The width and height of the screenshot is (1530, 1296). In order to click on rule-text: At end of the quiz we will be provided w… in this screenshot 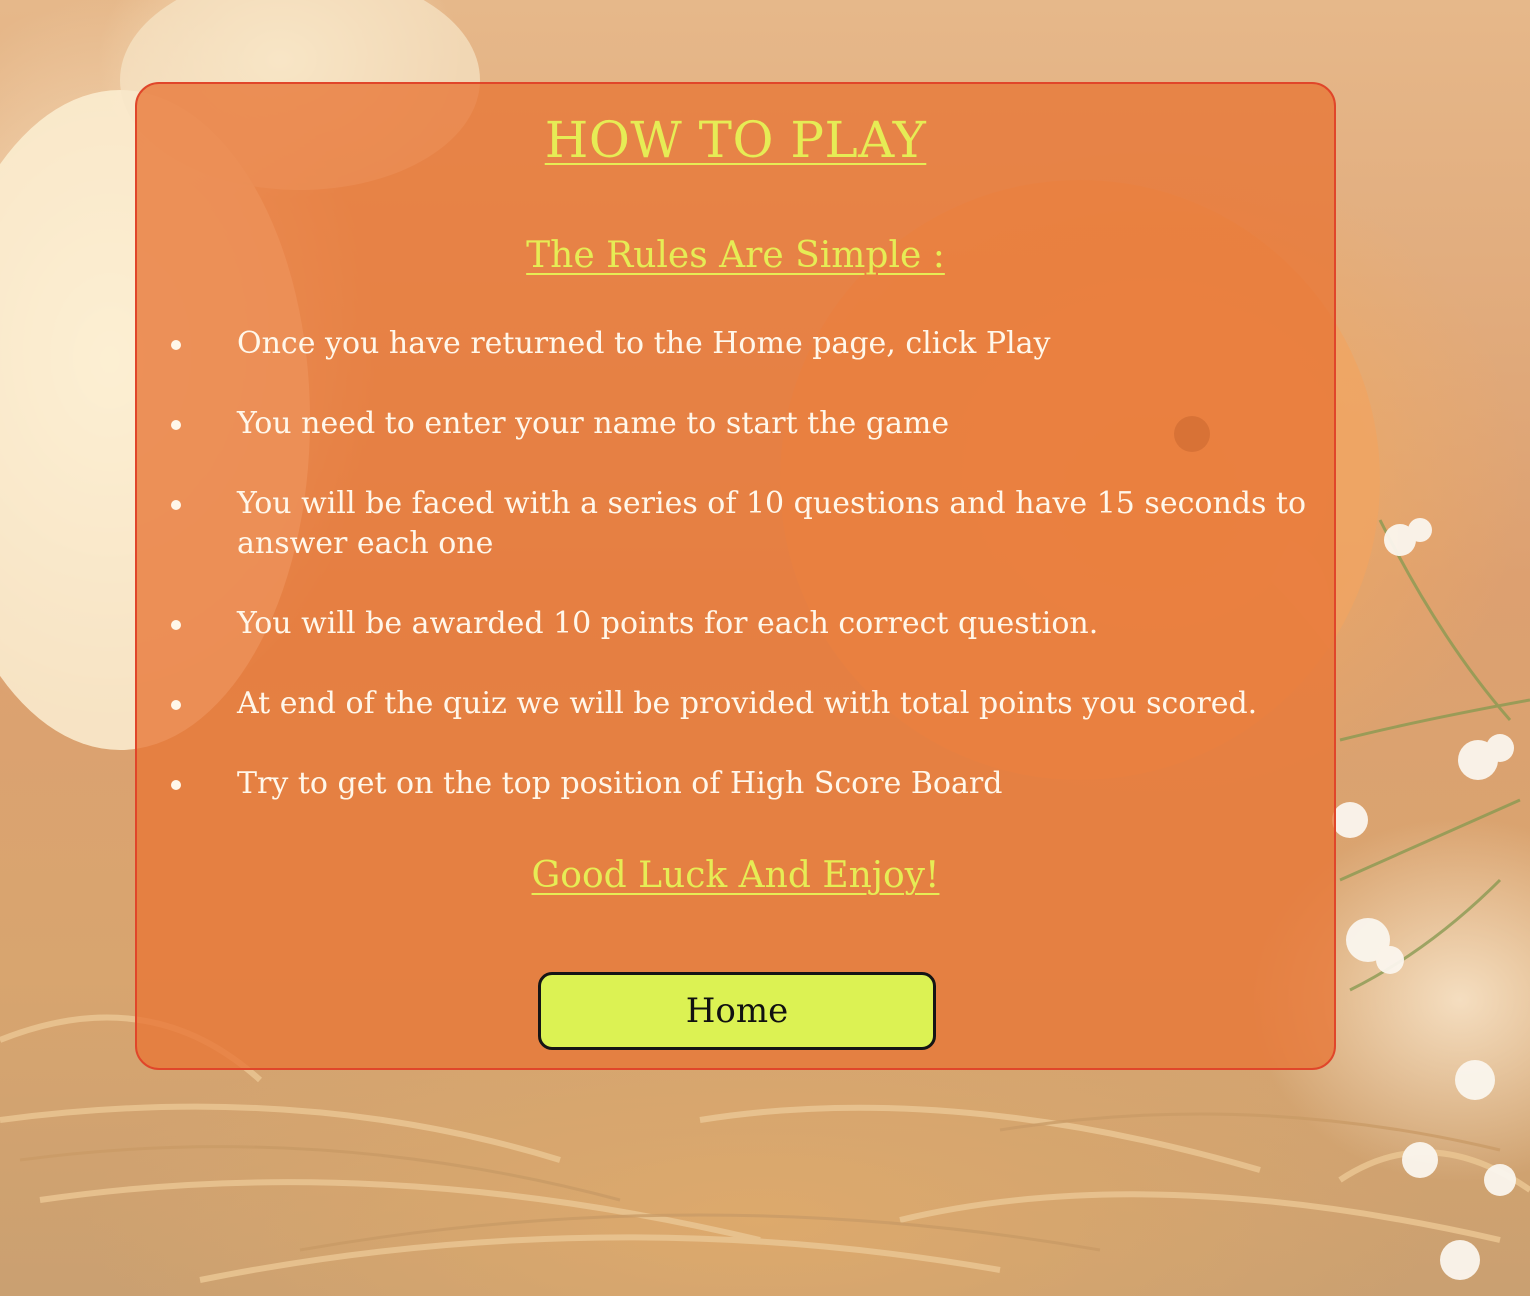, I will do `click(747, 703)`.